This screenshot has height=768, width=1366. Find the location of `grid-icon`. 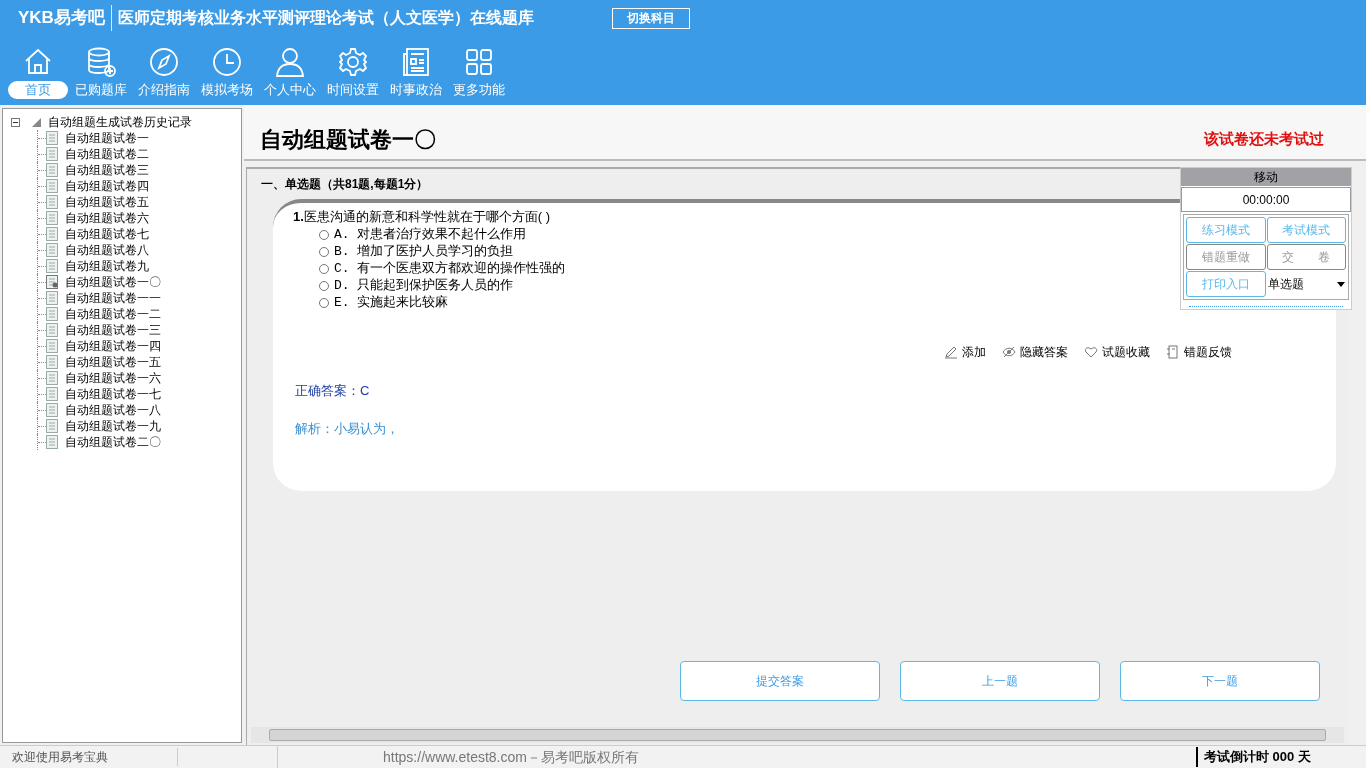

grid-icon is located at coordinates (479, 62).